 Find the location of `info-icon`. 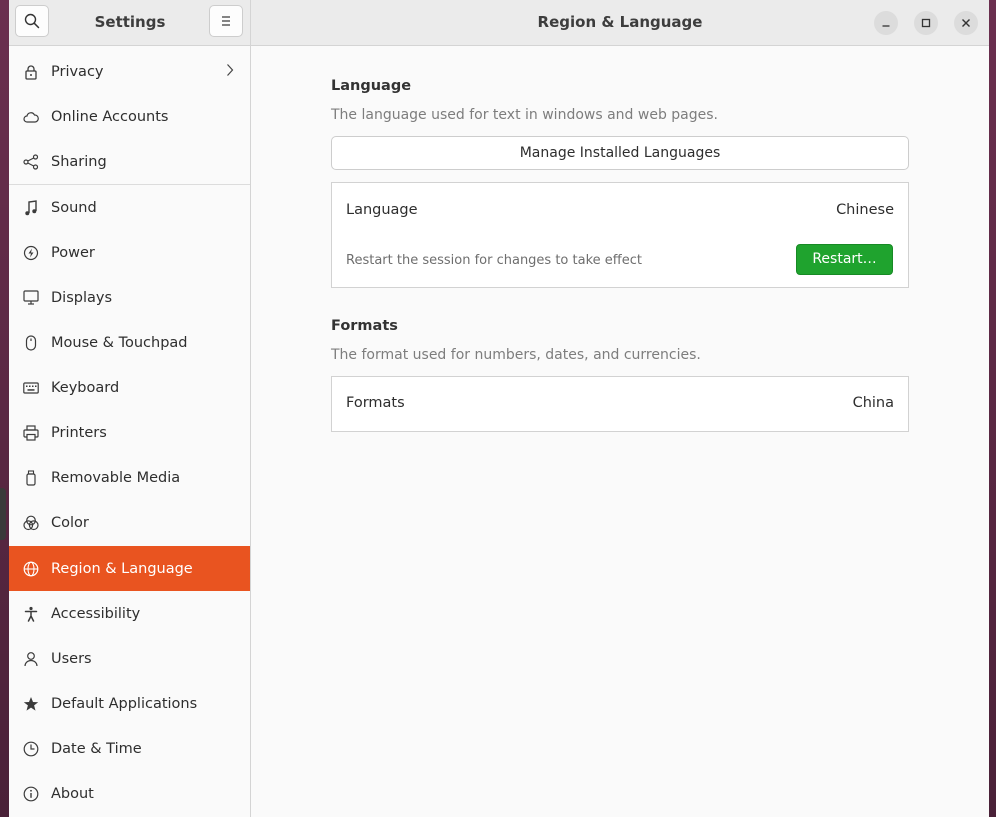

info-icon is located at coordinates (31, 794).